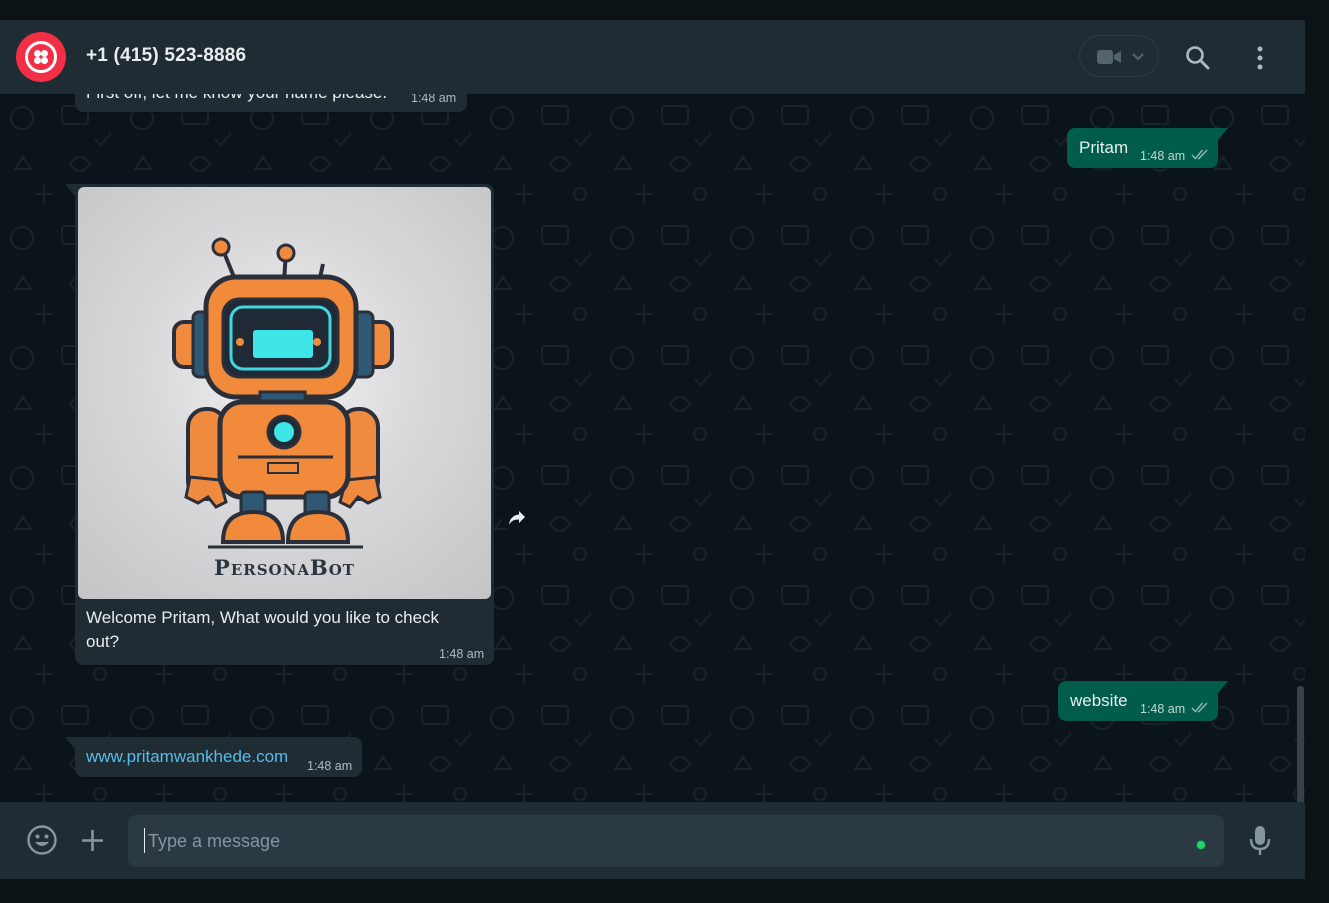 The height and width of the screenshot is (903, 1329). I want to click on more-vertical-icon, so click(1260, 58).